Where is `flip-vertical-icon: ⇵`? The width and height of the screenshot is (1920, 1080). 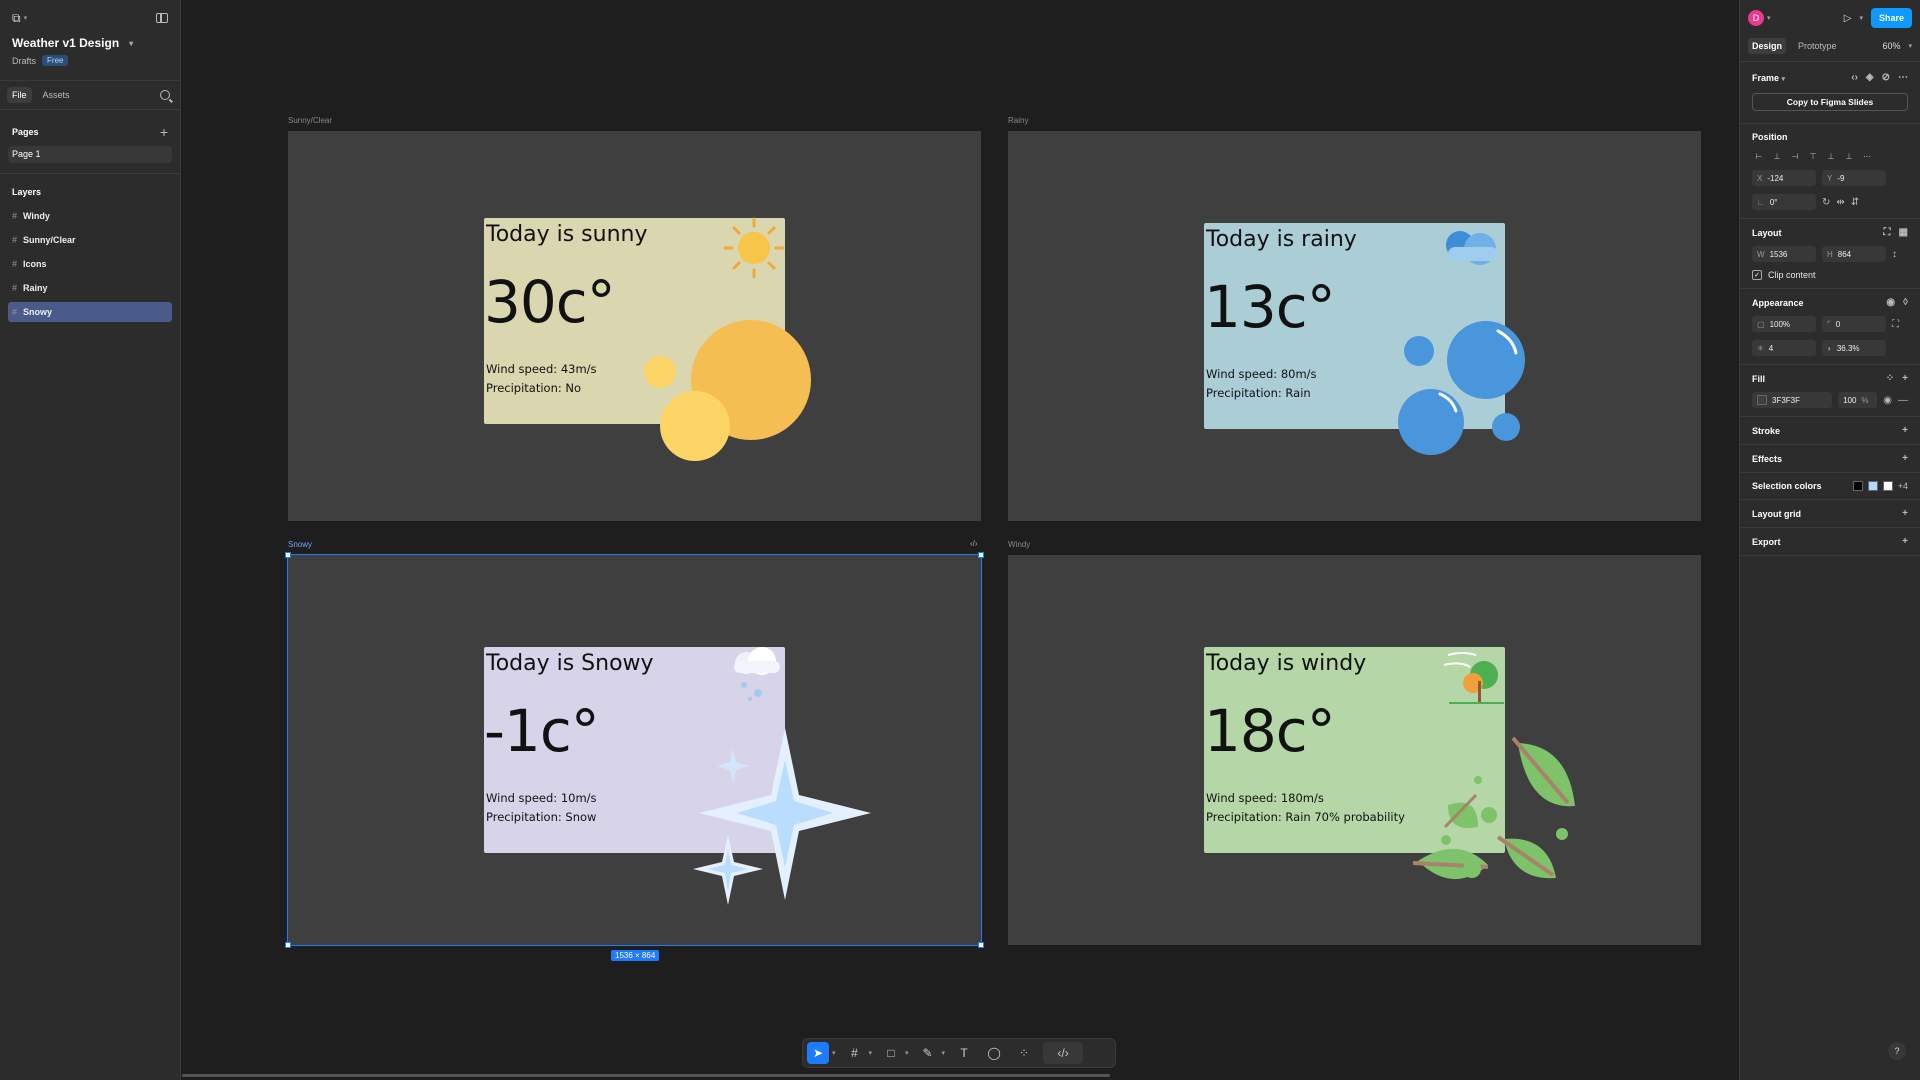 flip-vertical-icon: ⇵ is located at coordinates (1855, 202).